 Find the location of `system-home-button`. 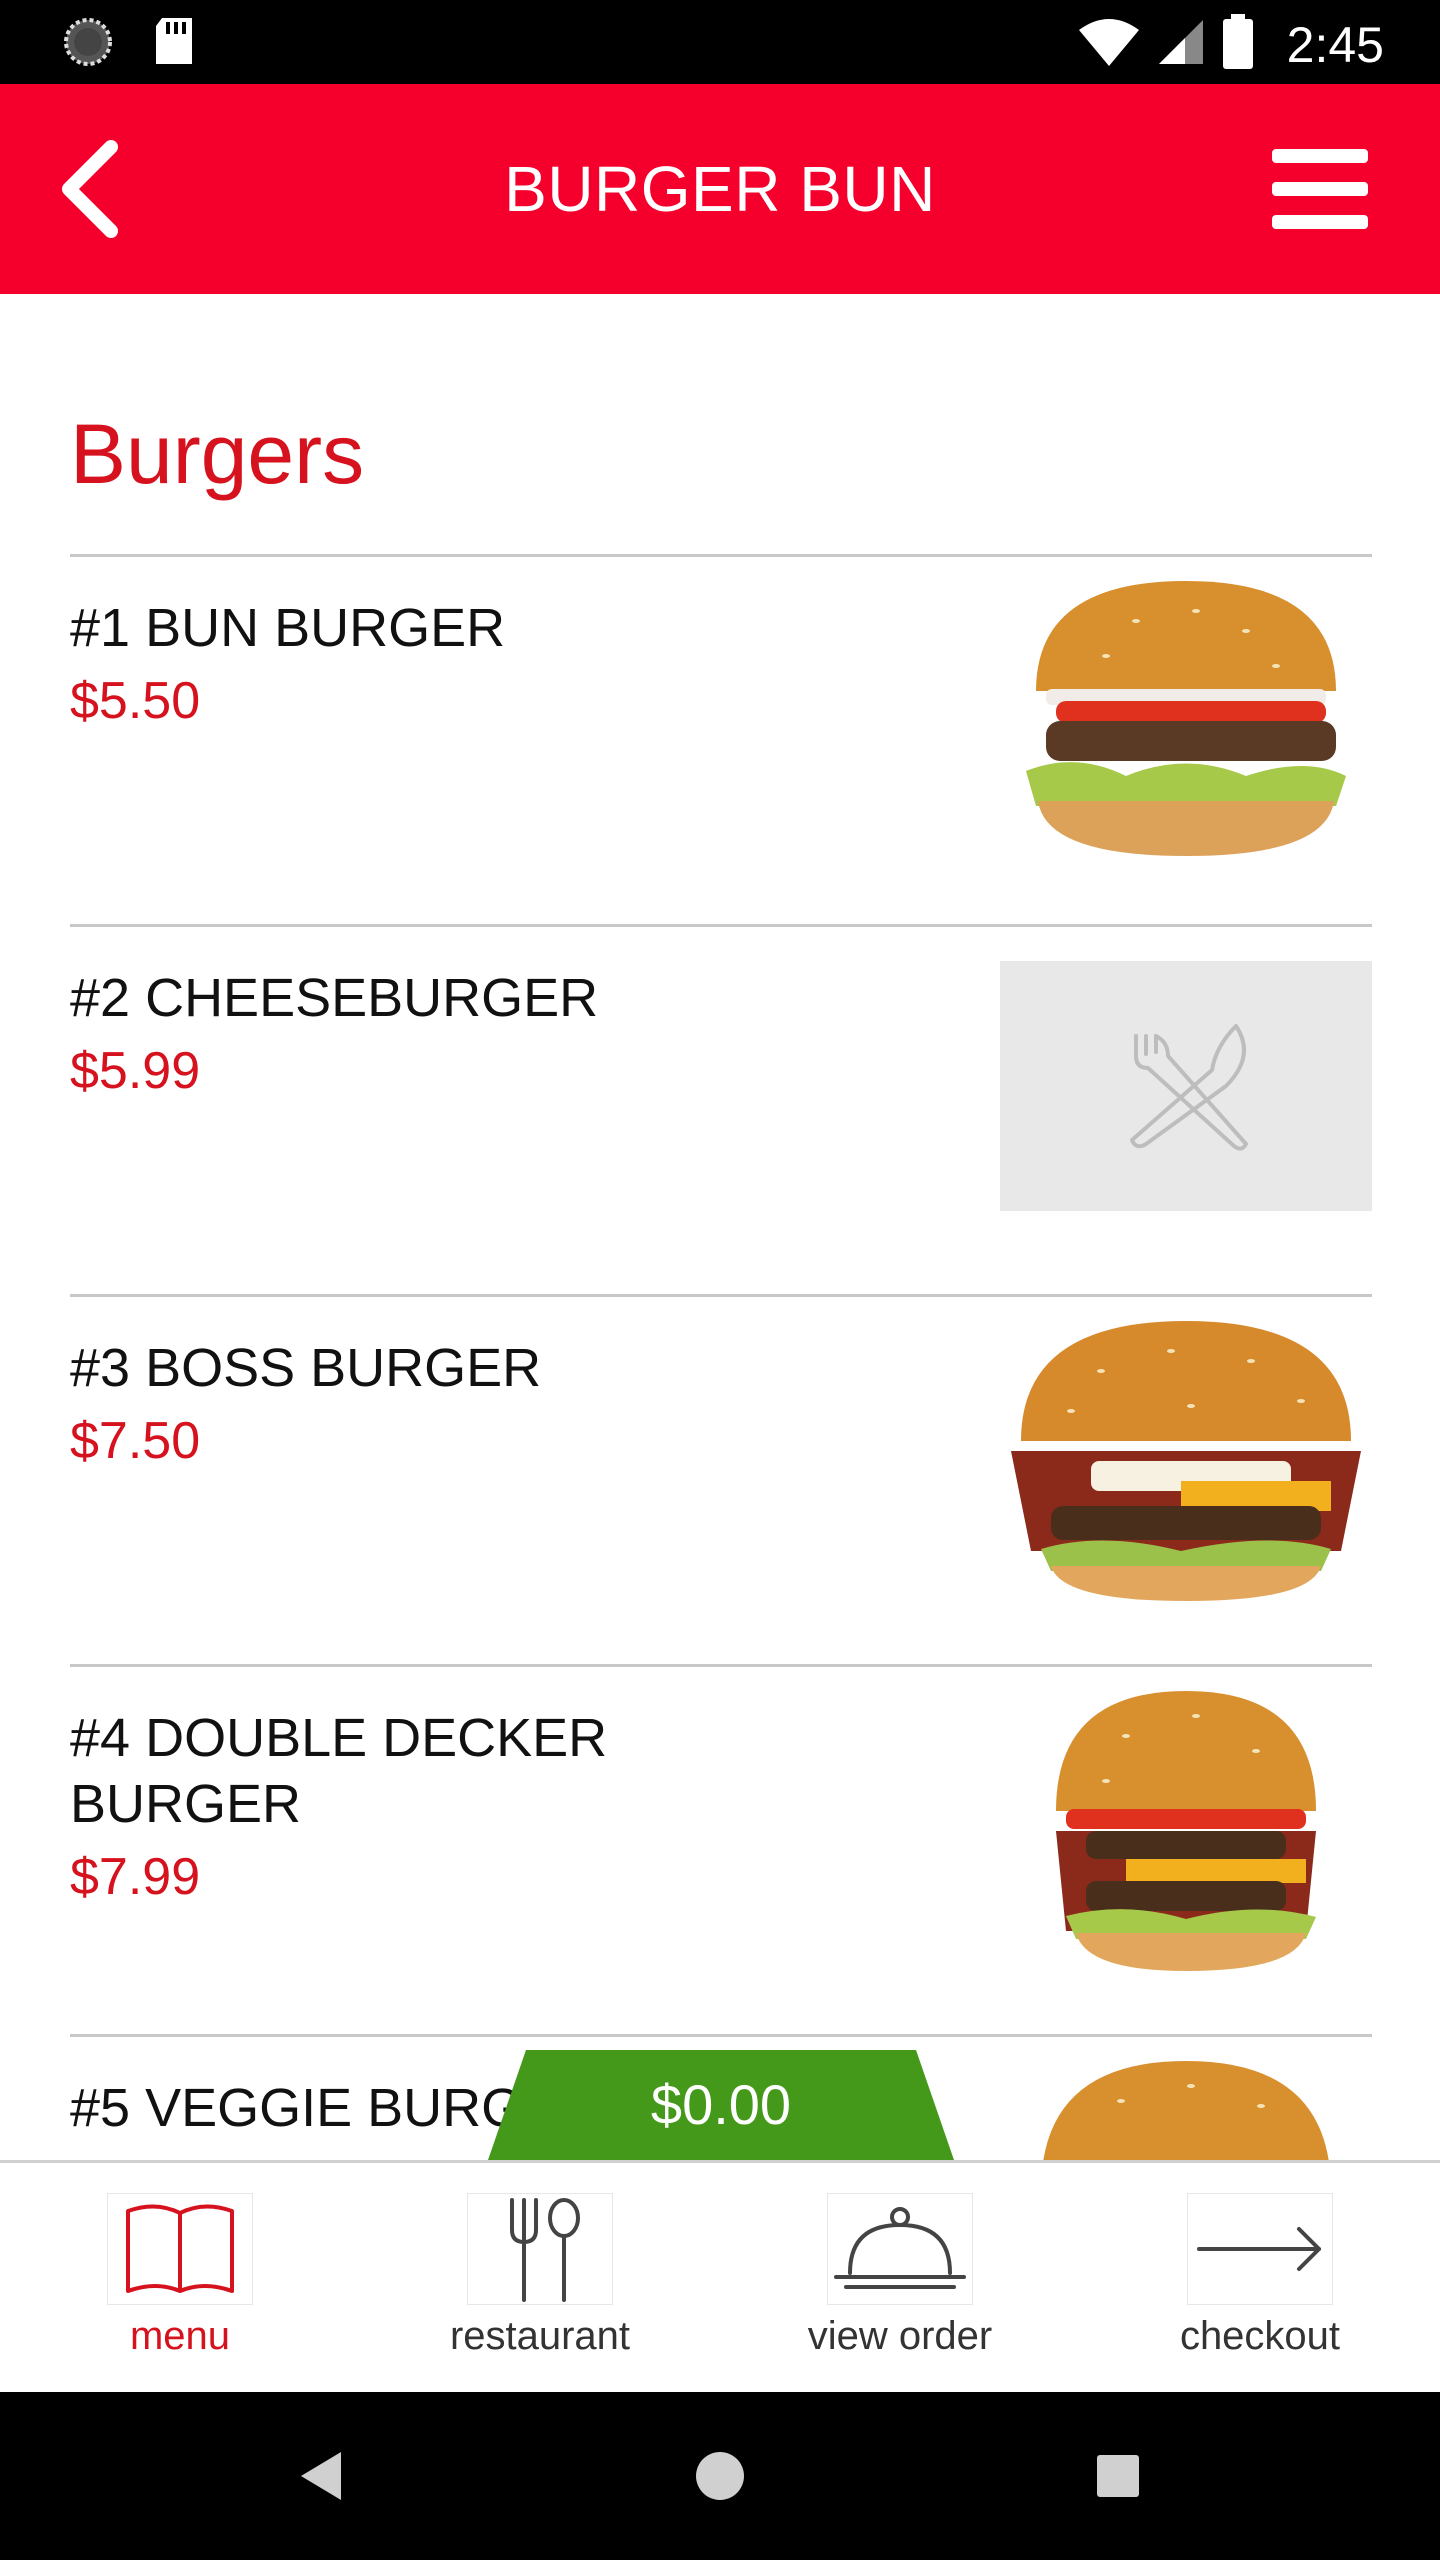

system-home-button is located at coordinates (720, 2476).